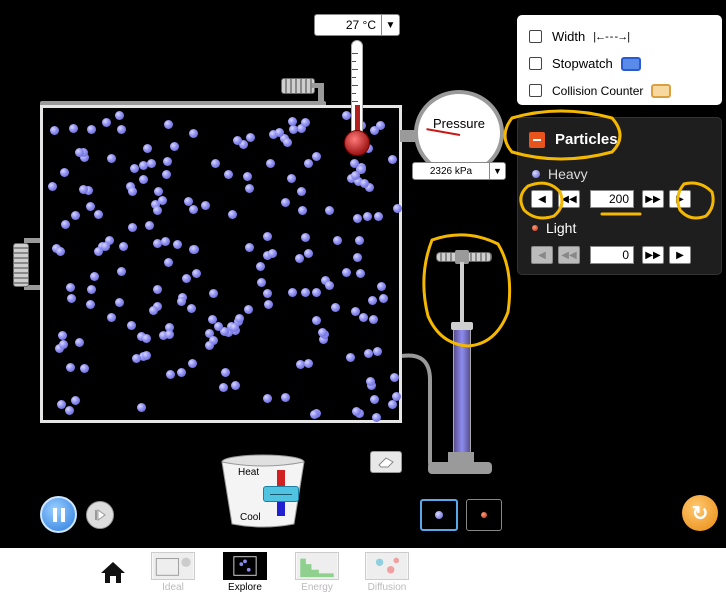  I want to click on tab-energy: Energy, so click(317, 572).